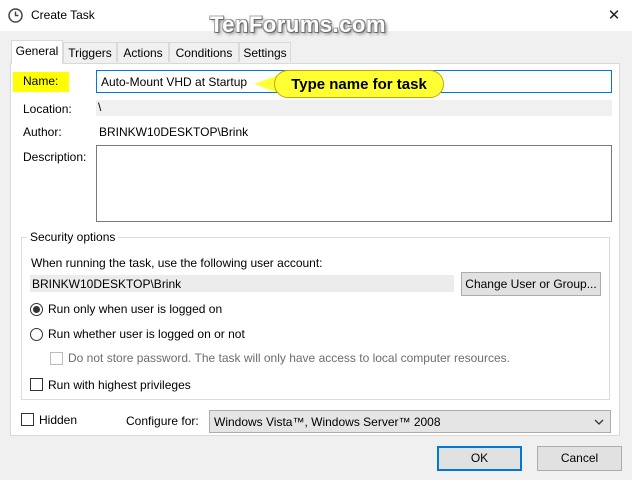  Describe the element at coordinates (174, 82) in the screenshot. I see `name-input-value: Auto-Mount VHD at Startup` at that location.